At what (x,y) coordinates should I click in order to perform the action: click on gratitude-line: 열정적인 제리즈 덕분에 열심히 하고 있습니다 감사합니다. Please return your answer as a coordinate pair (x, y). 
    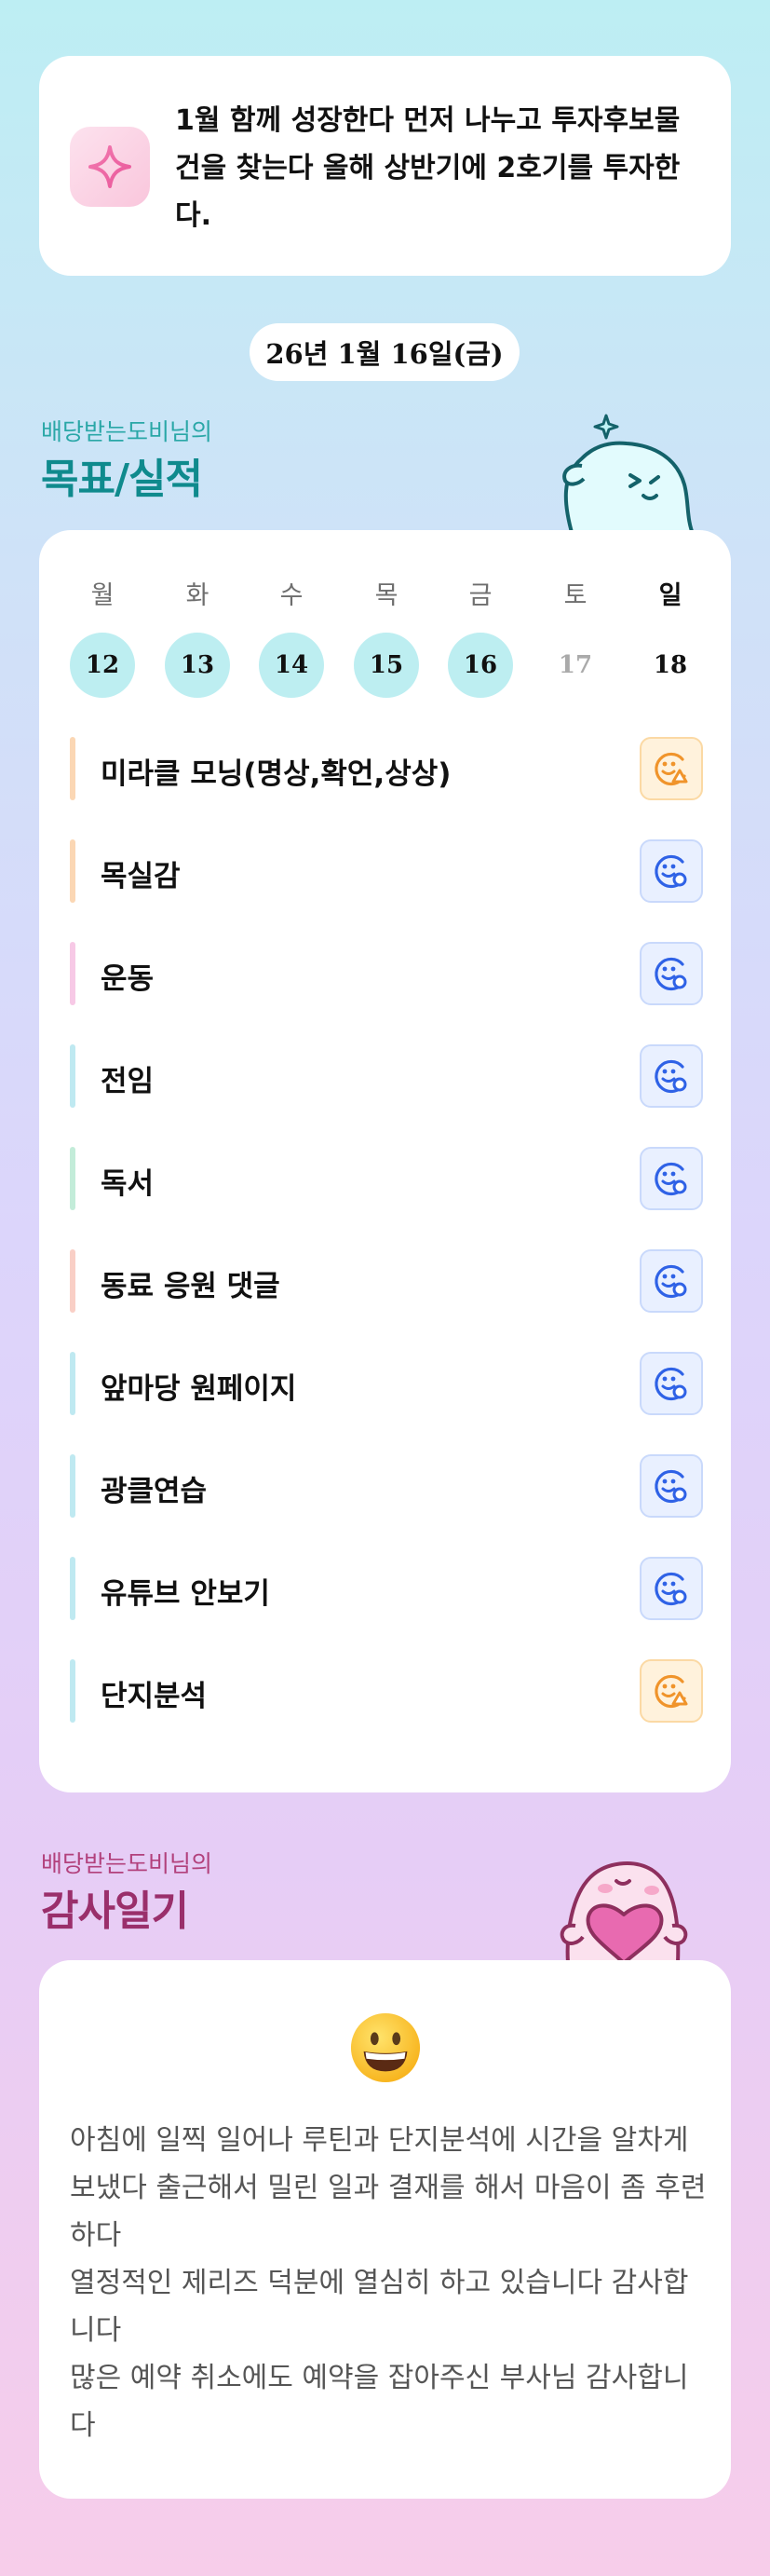
    Looking at the image, I should click on (379, 2307).